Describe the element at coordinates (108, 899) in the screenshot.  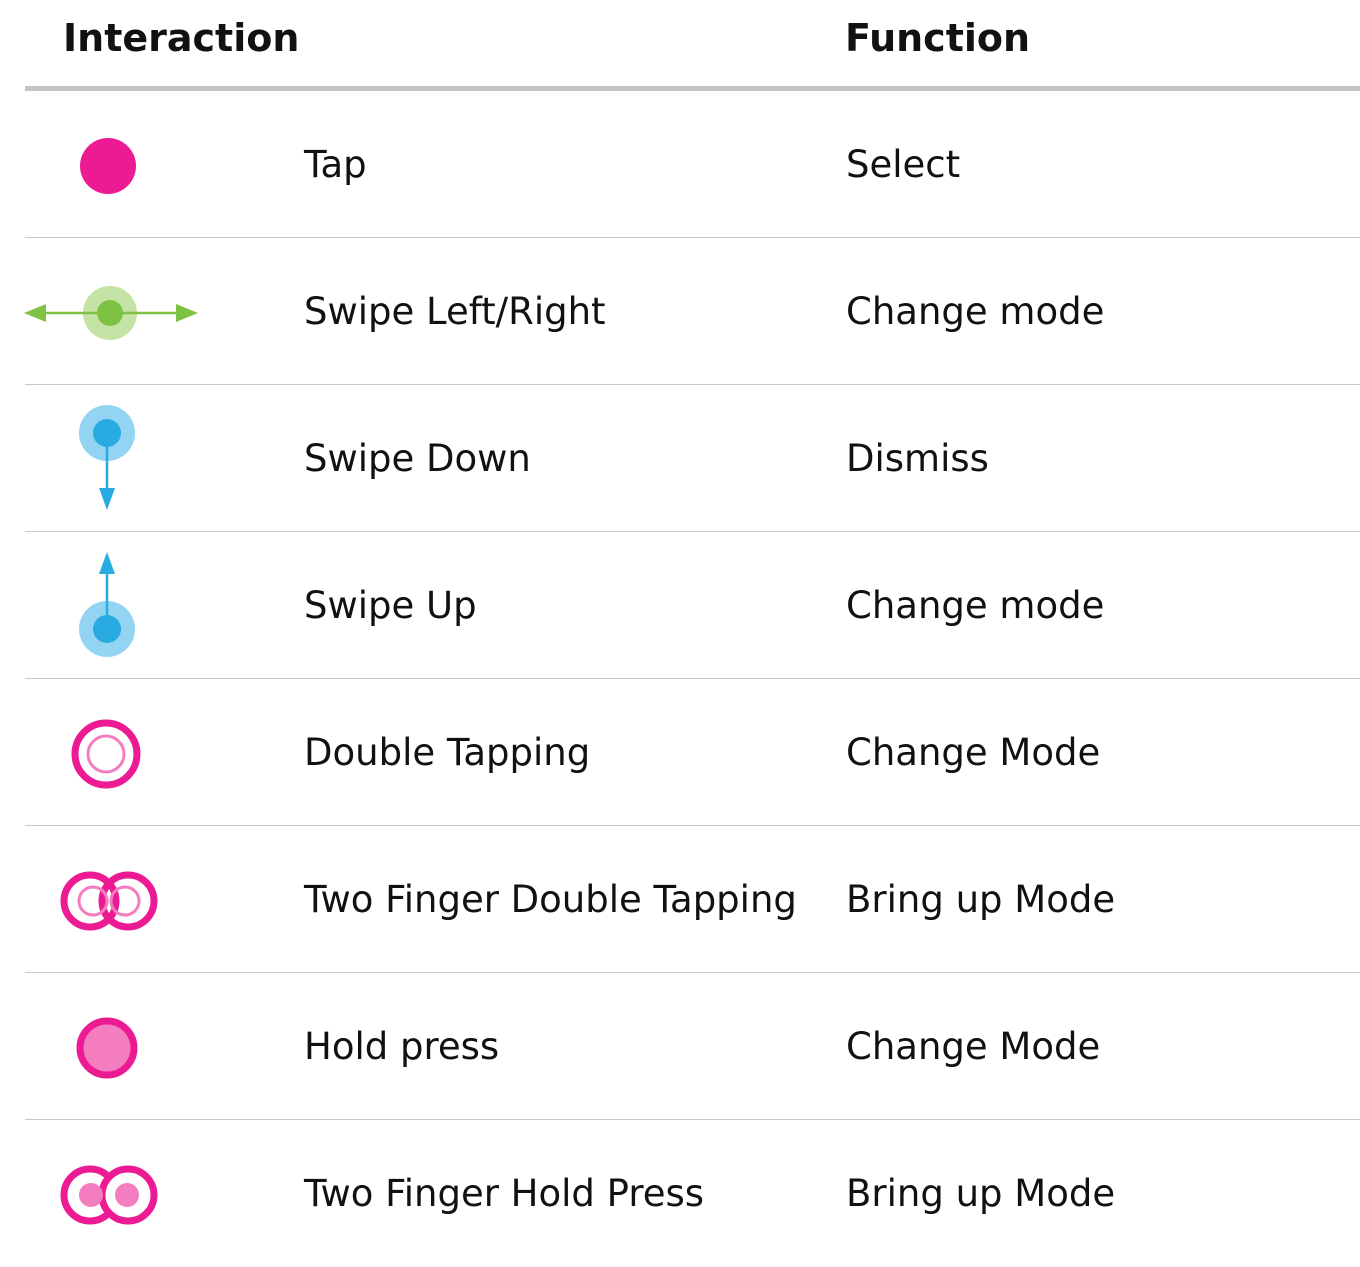
I see `two-finger-double-tap-icon` at that location.